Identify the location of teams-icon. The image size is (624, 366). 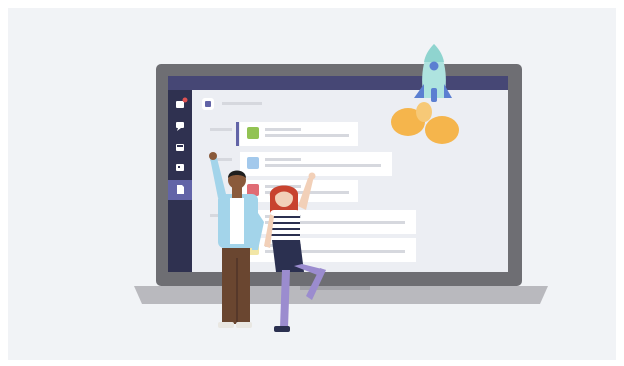
(180, 147).